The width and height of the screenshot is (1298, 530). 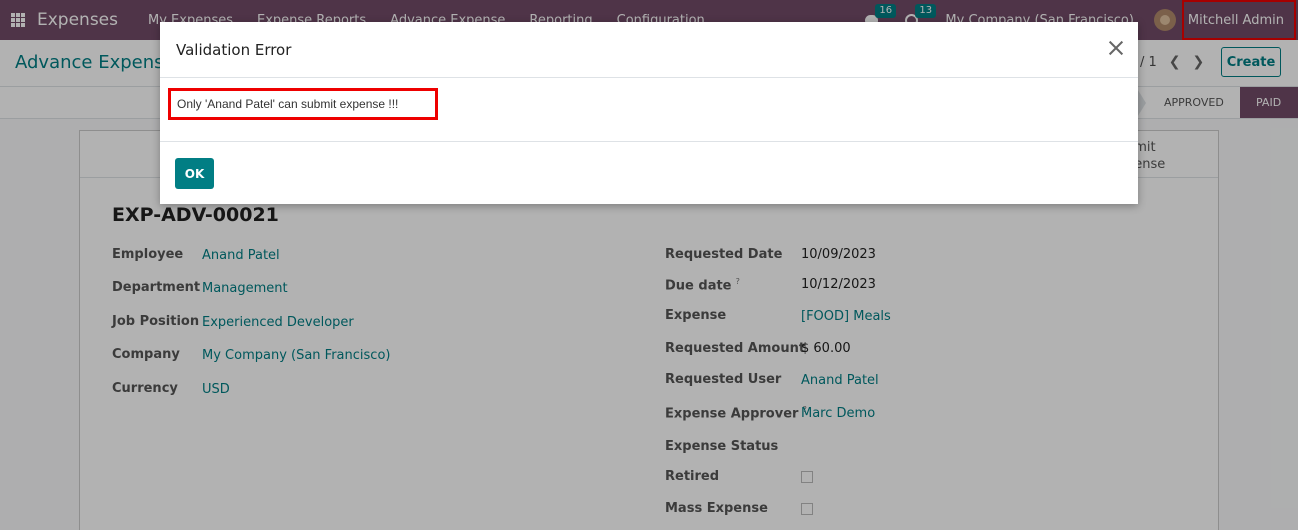 I want to click on dialog-title: Validation Error, so click(x=234, y=49).